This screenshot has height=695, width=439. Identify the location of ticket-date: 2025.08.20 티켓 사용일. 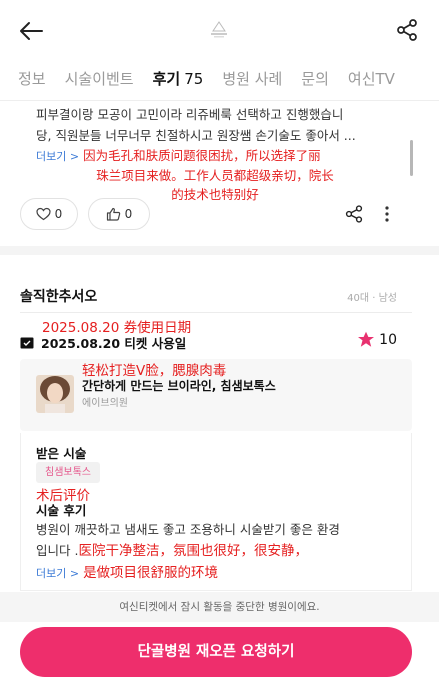
(114, 343).